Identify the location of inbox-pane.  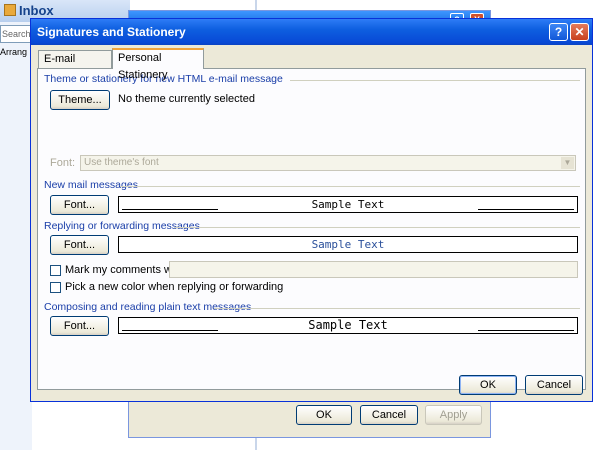
(16, 225).